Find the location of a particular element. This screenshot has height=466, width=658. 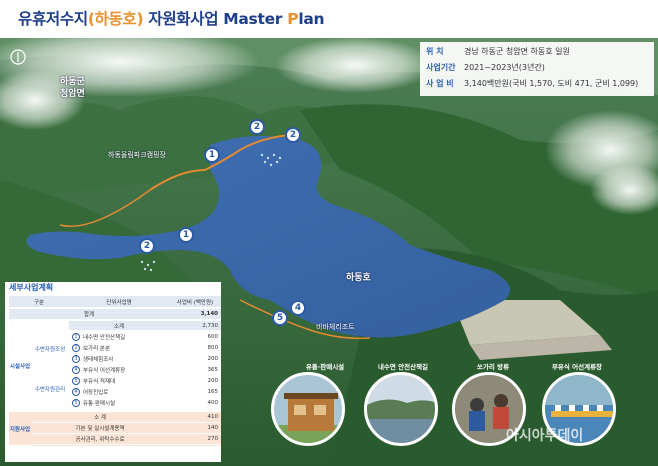

item-value: 600 is located at coordinates (195, 337).